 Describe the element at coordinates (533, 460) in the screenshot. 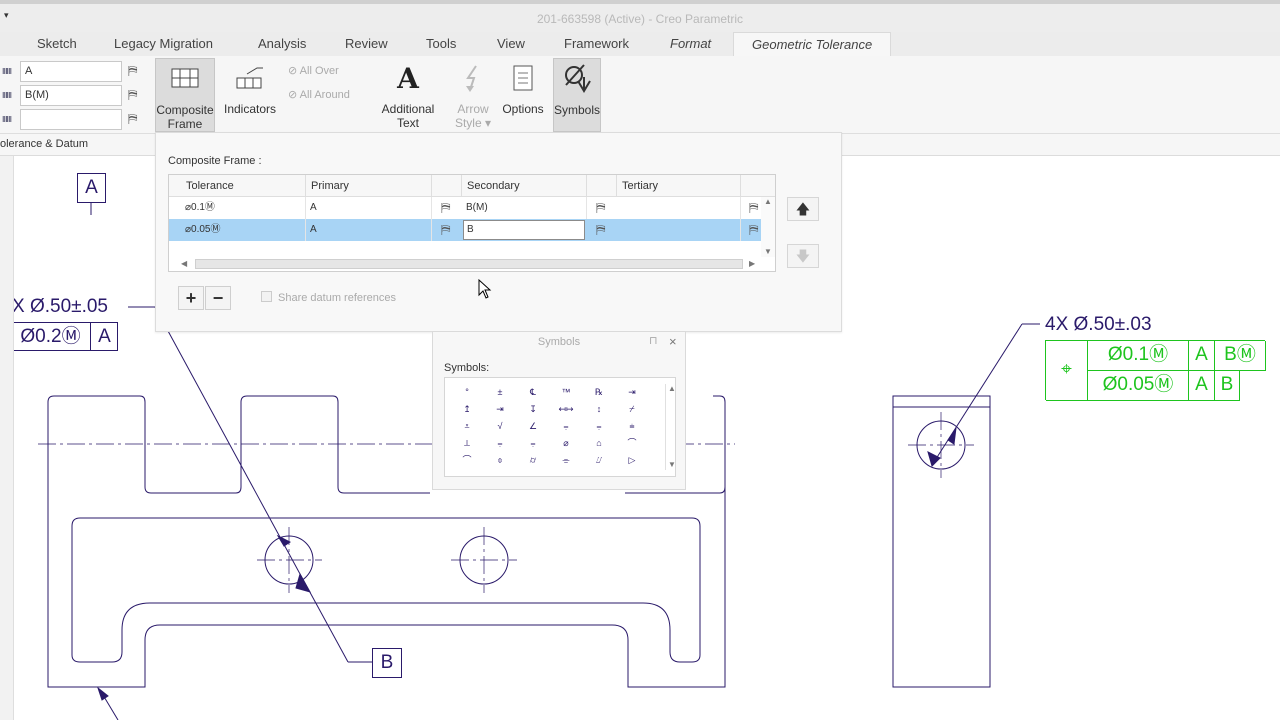

I see `symbol-item: ⌭` at that location.